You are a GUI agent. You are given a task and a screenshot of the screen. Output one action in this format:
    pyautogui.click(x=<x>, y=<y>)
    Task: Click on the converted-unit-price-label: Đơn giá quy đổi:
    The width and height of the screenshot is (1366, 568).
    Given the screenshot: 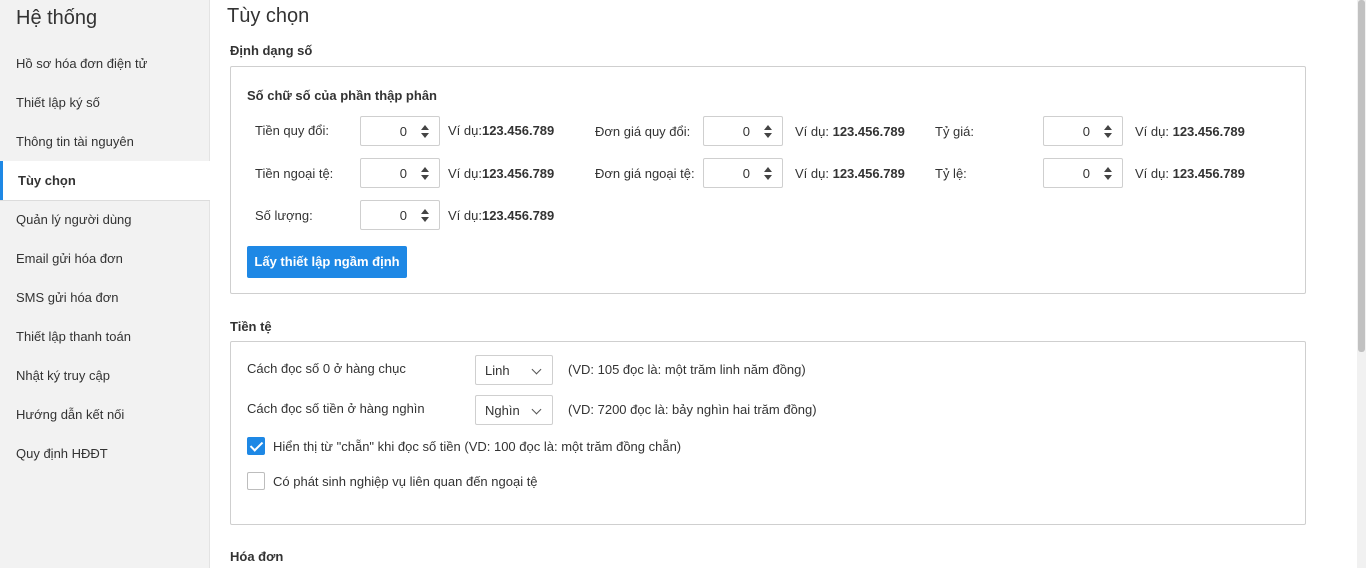 What is the action you would take?
    pyautogui.click(x=643, y=131)
    